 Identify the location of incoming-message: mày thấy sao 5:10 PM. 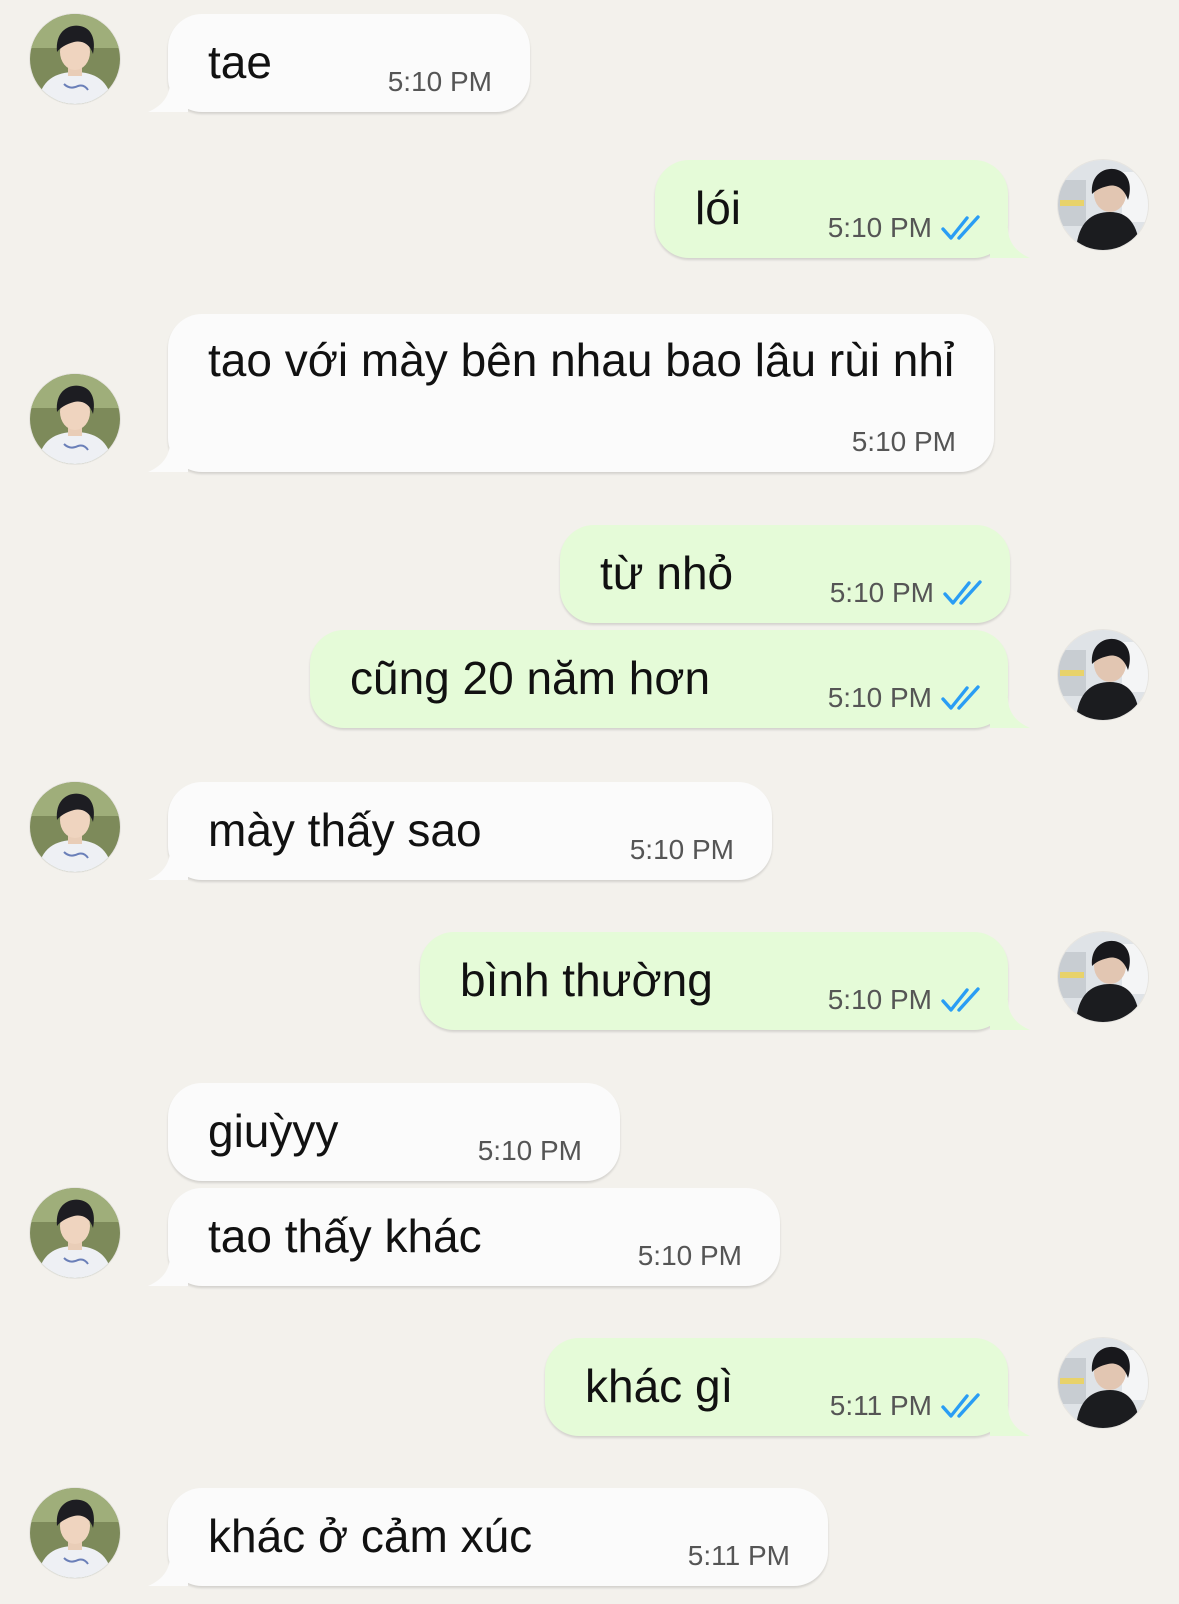
(470, 831).